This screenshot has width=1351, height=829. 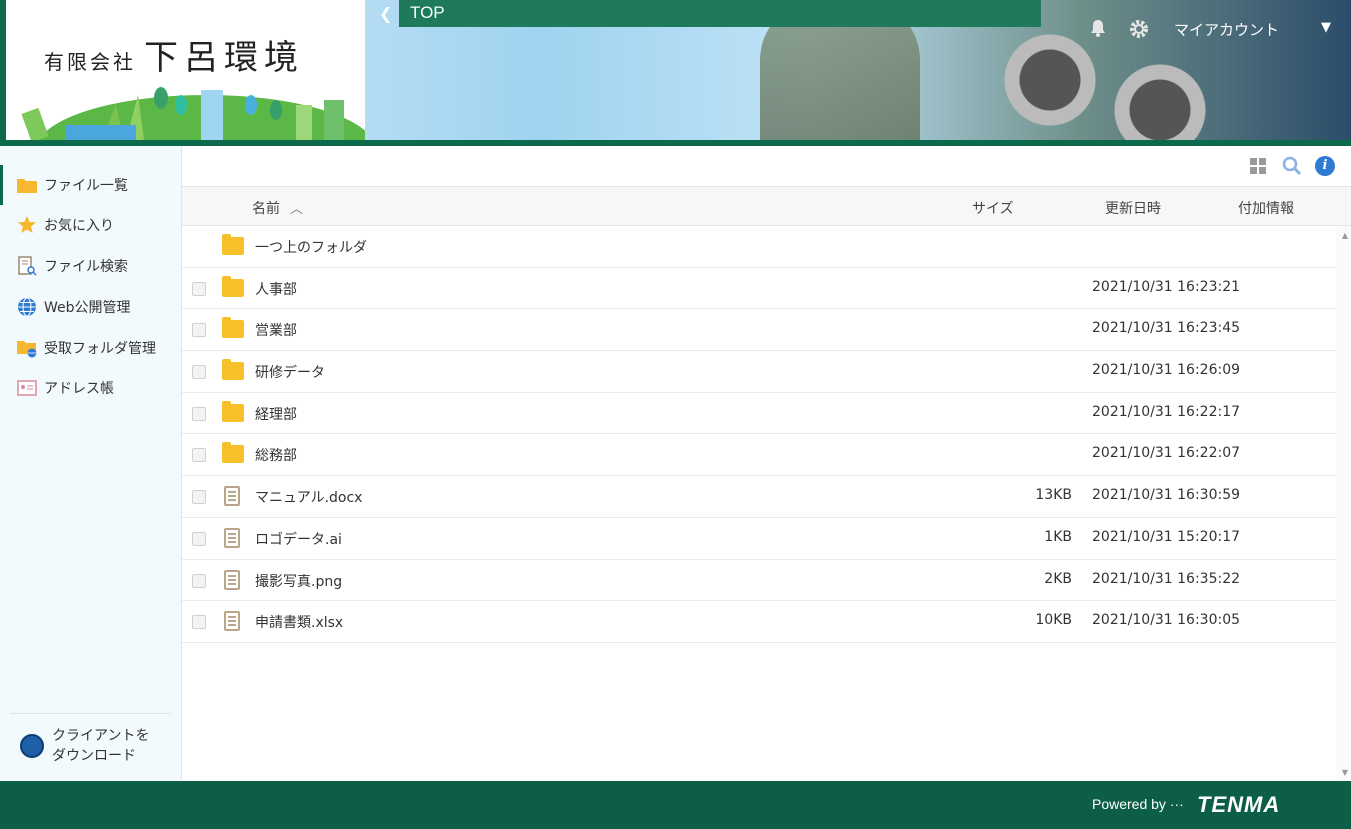 I want to click on table-header: 名前 ︿ サイズ 更新日時 付加情報, so click(x=766, y=206).